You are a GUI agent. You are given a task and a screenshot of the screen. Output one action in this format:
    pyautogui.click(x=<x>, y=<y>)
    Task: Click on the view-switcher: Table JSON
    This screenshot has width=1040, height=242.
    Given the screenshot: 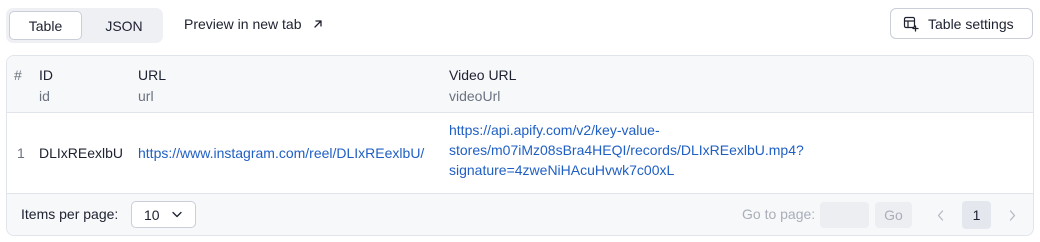 What is the action you would take?
    pyautogui.click(x=84, y=25)
    